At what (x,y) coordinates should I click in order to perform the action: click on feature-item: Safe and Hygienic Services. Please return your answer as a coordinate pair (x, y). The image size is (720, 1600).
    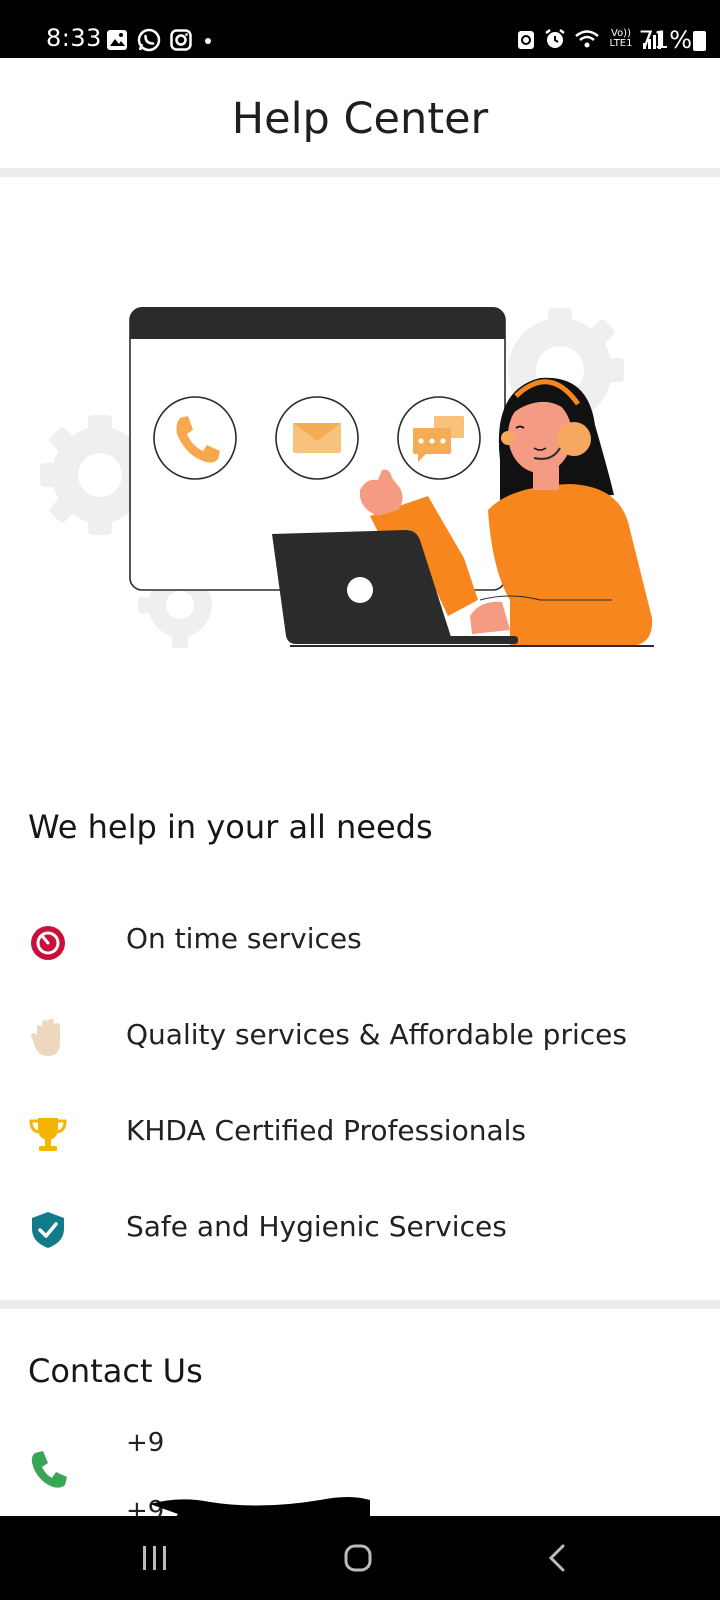
    Looking at the image, I should click on (360, 1230).